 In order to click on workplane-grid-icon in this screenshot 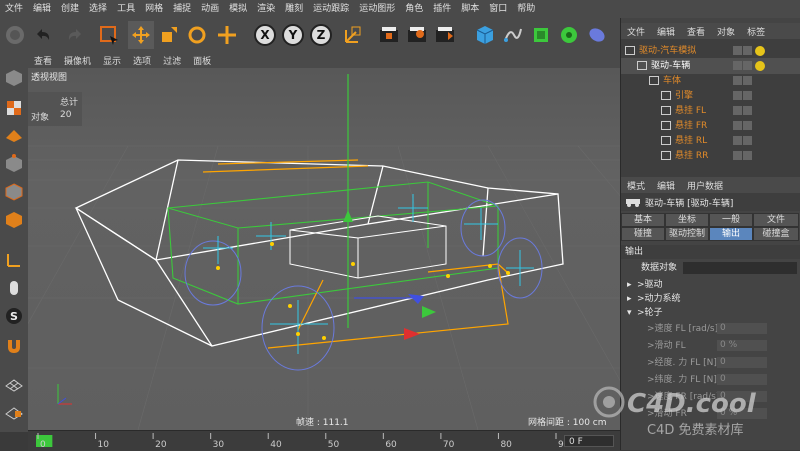, I will do `click(14, 382)`.